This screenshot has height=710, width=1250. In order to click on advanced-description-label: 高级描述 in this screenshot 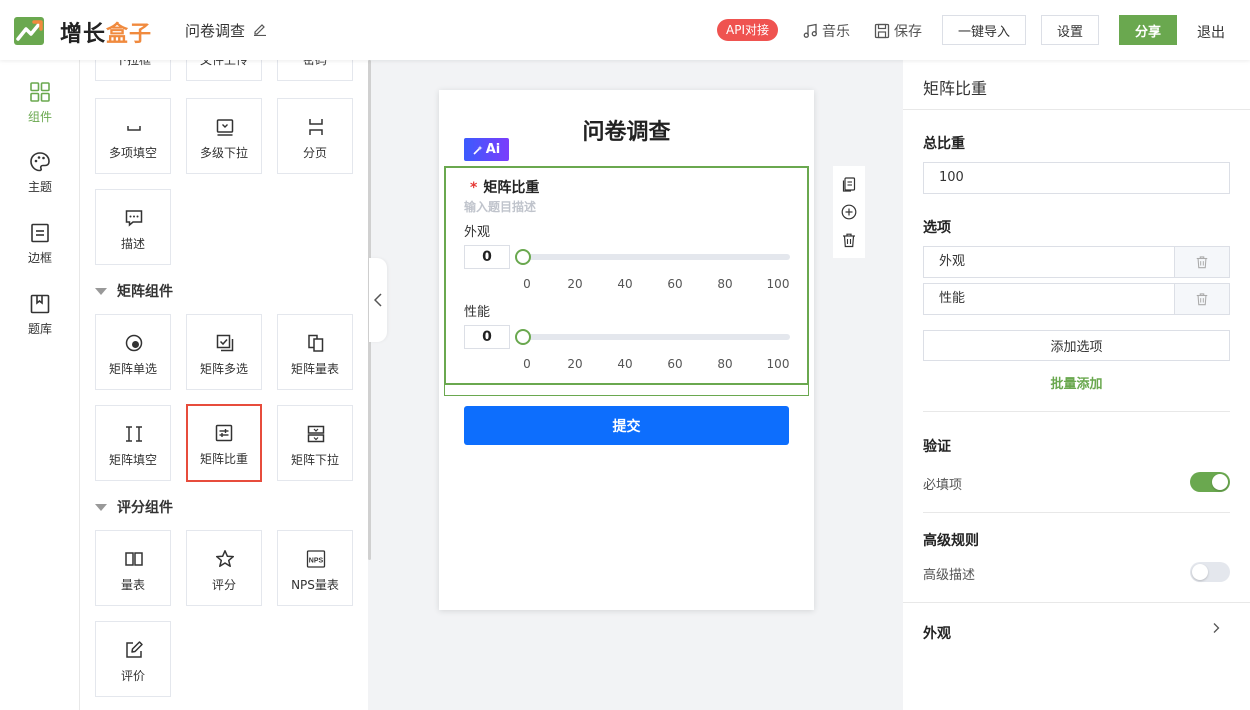, I will do `click(949, 575)`.